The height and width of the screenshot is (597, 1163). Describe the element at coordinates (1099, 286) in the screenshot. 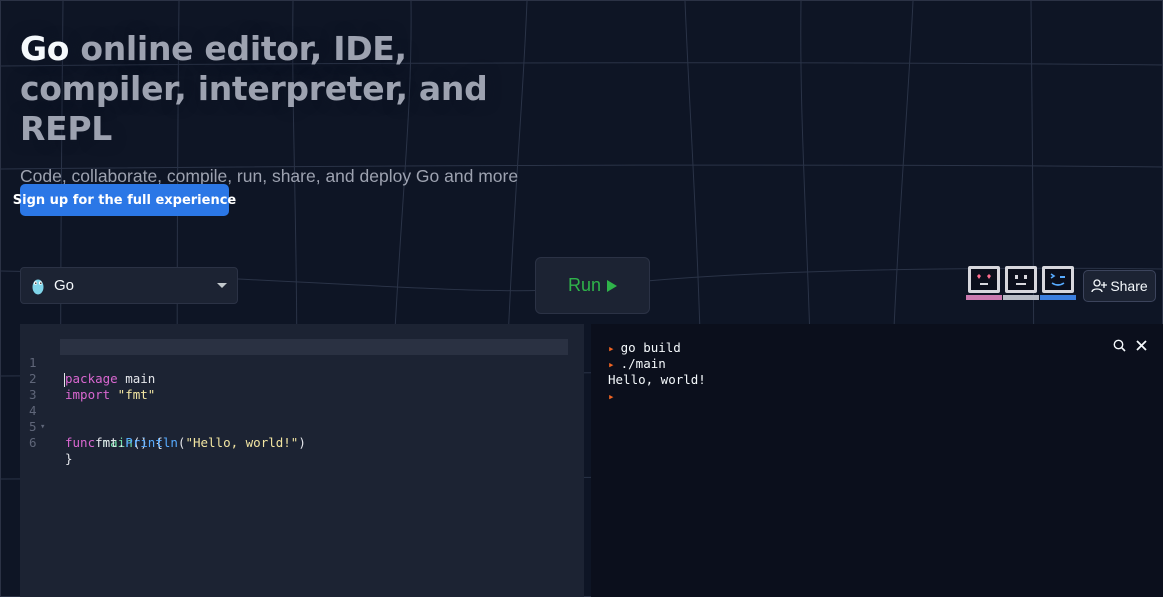

I see `add-user-icon` at that location.